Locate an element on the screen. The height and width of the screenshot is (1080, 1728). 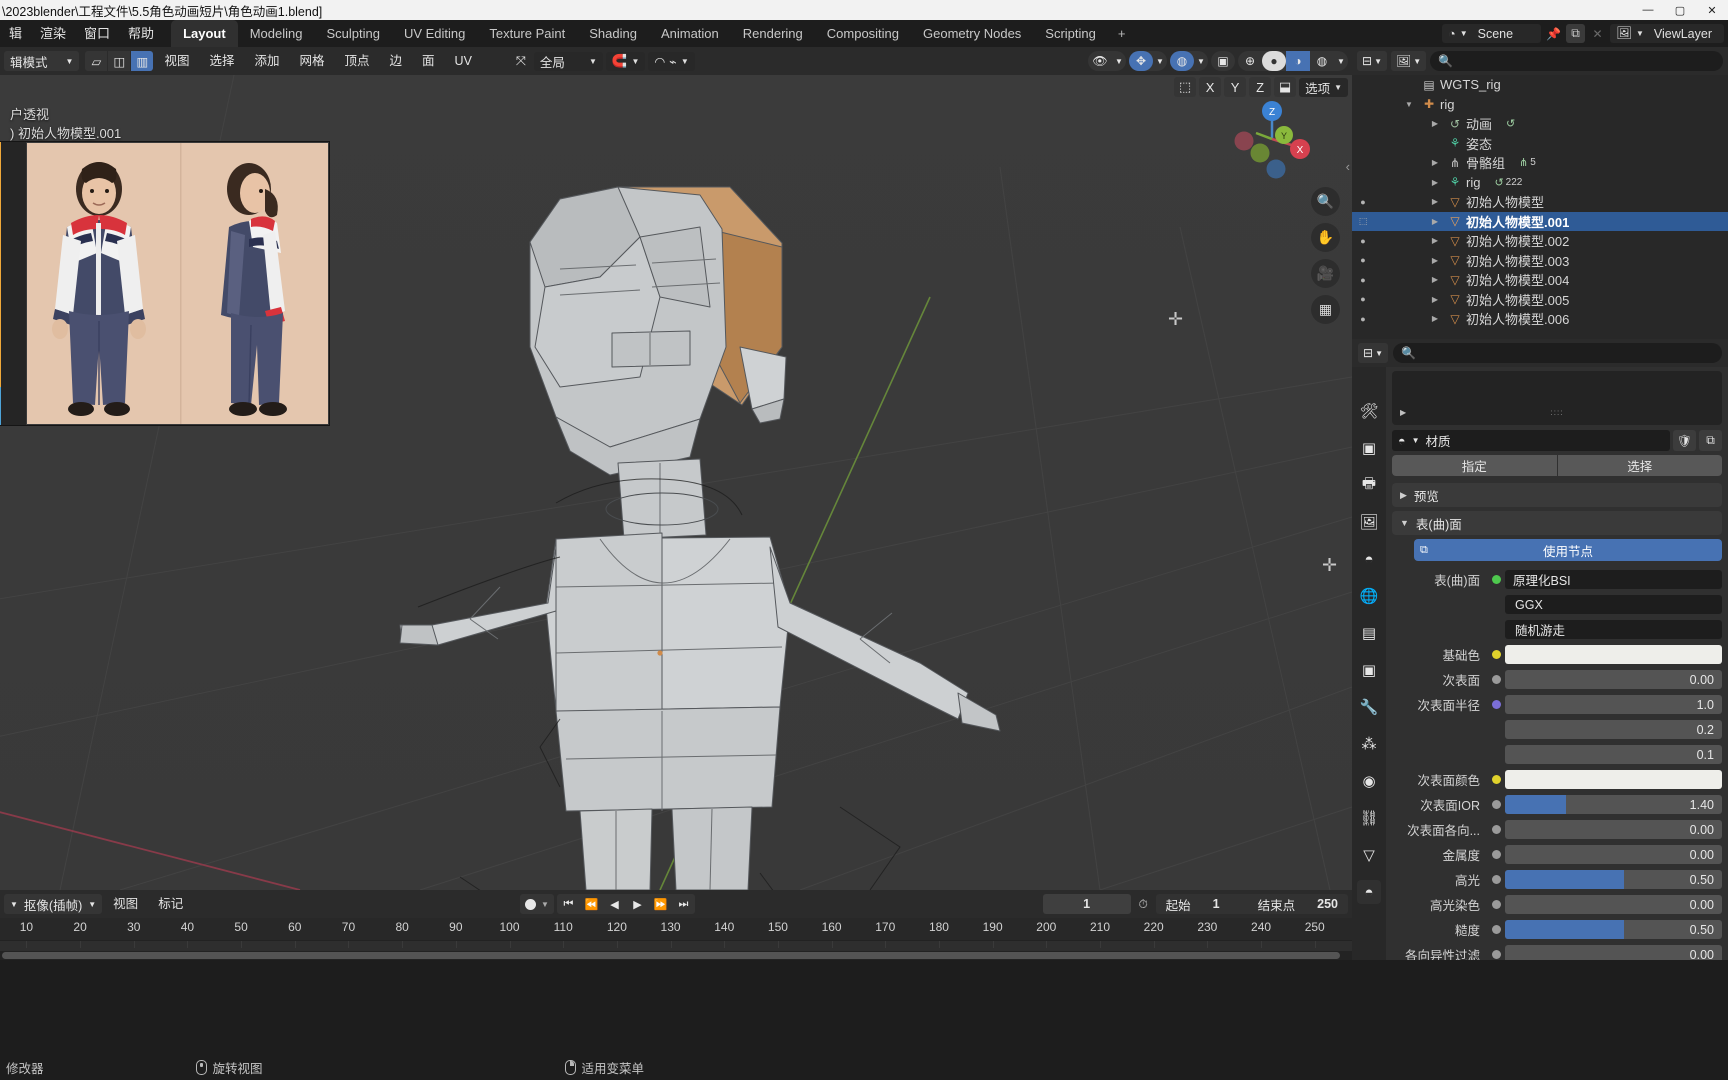
outliner-row: ▶ ⚘ rig ↺ 222 is located at coordinates (1540, 183).